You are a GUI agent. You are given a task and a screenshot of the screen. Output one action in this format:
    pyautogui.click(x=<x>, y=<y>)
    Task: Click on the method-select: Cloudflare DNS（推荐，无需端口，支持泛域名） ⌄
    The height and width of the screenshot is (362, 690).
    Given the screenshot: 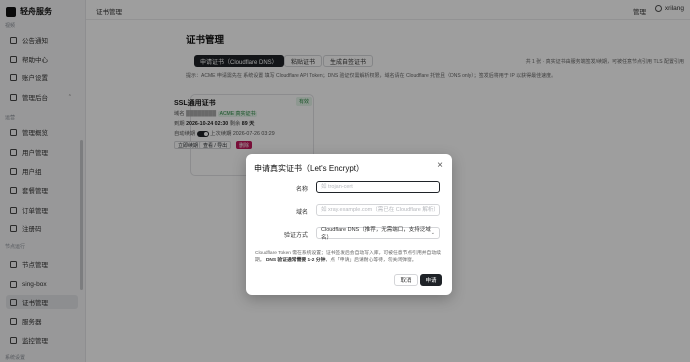 What is the action you would take?
    pyautogui.click(x=378, y=234)
    